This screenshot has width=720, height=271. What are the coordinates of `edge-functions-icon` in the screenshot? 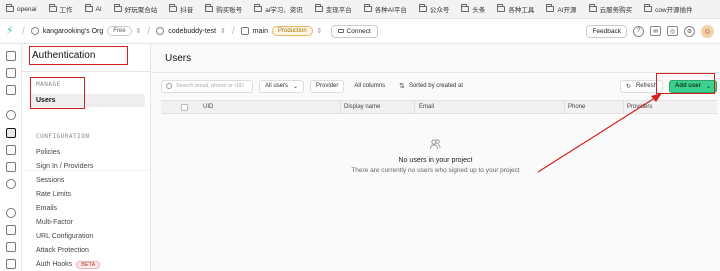 It's located at (11, 167).